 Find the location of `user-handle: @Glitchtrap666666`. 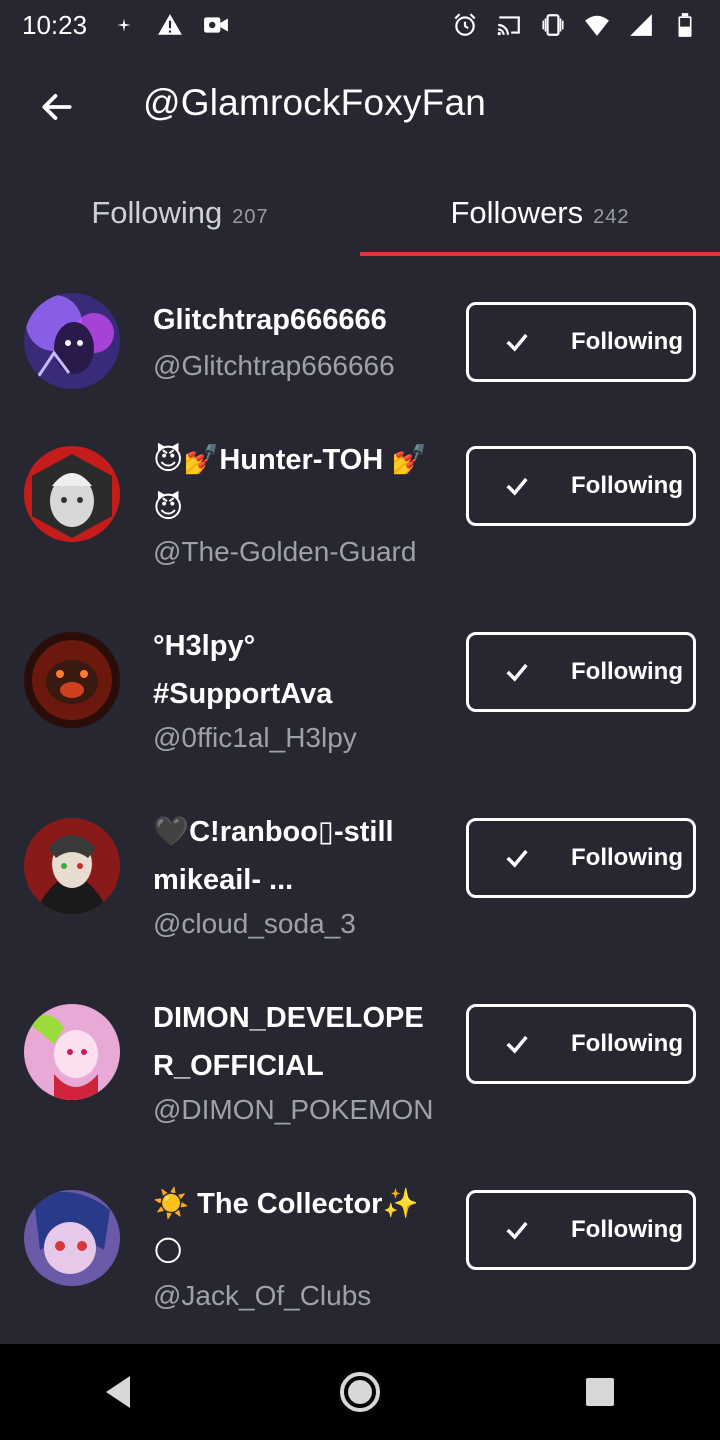

user-handle: @Glitchtrap666666 is located at coordinates (274, 365).